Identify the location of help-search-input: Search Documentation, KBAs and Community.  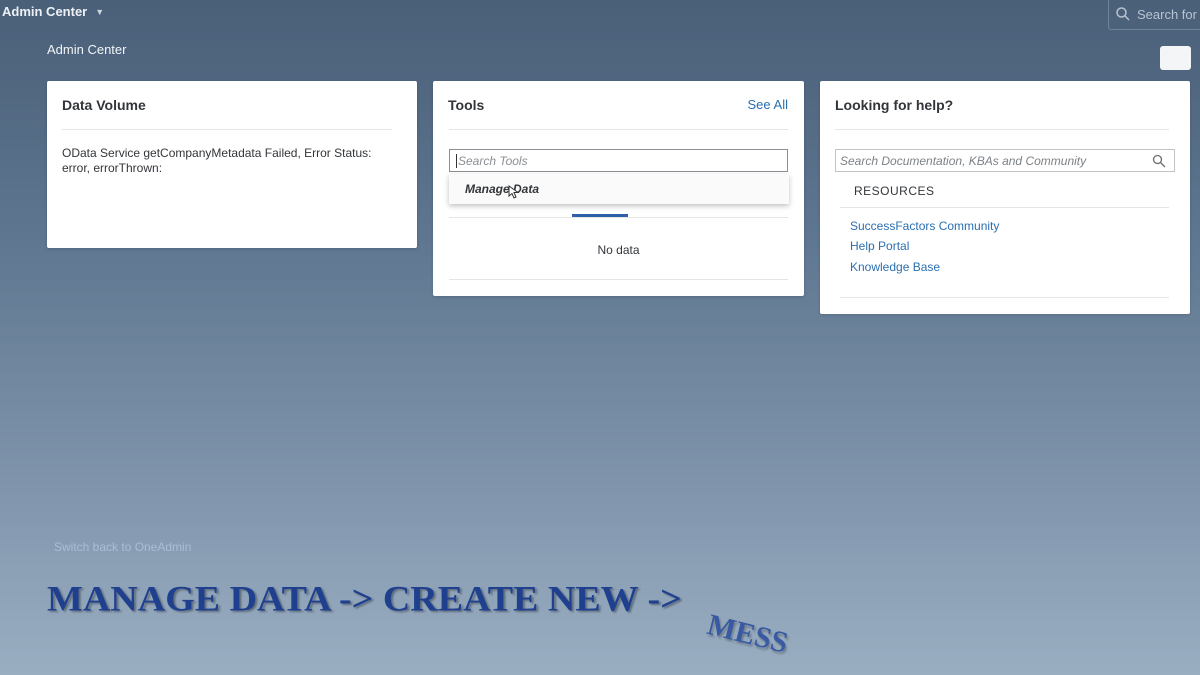
(1005, 160).